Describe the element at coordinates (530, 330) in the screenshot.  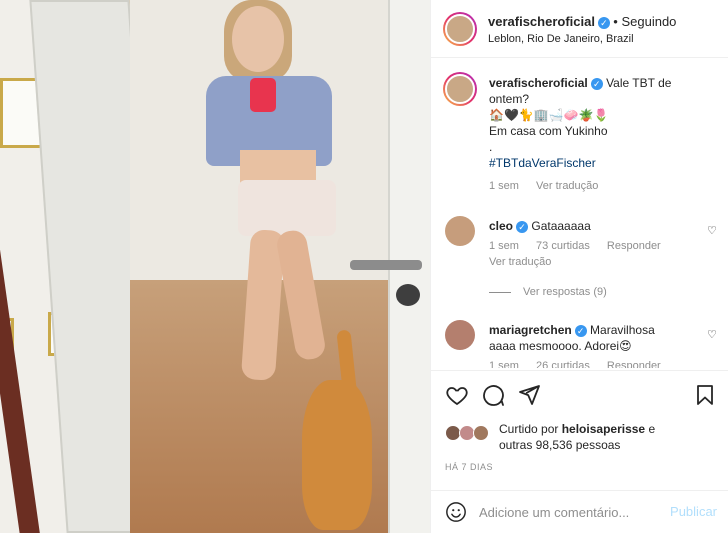
I see `comment-username: mariagretchen` at that location.